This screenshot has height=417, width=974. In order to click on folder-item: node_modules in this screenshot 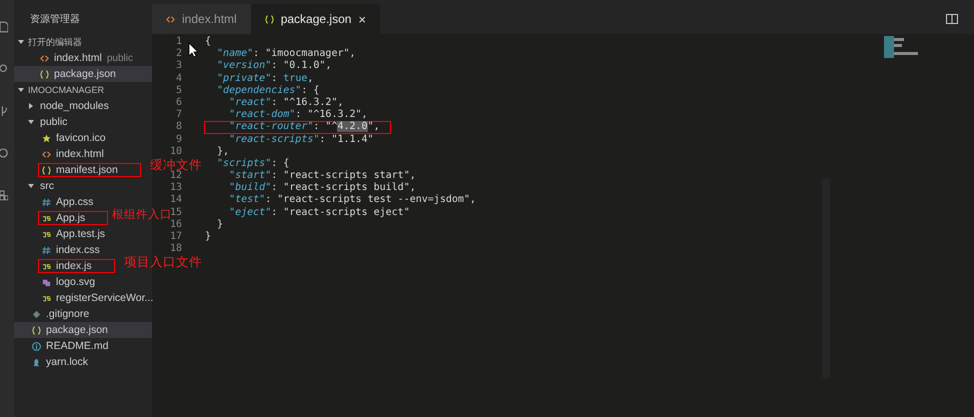, I will do `click(83, 106)`.